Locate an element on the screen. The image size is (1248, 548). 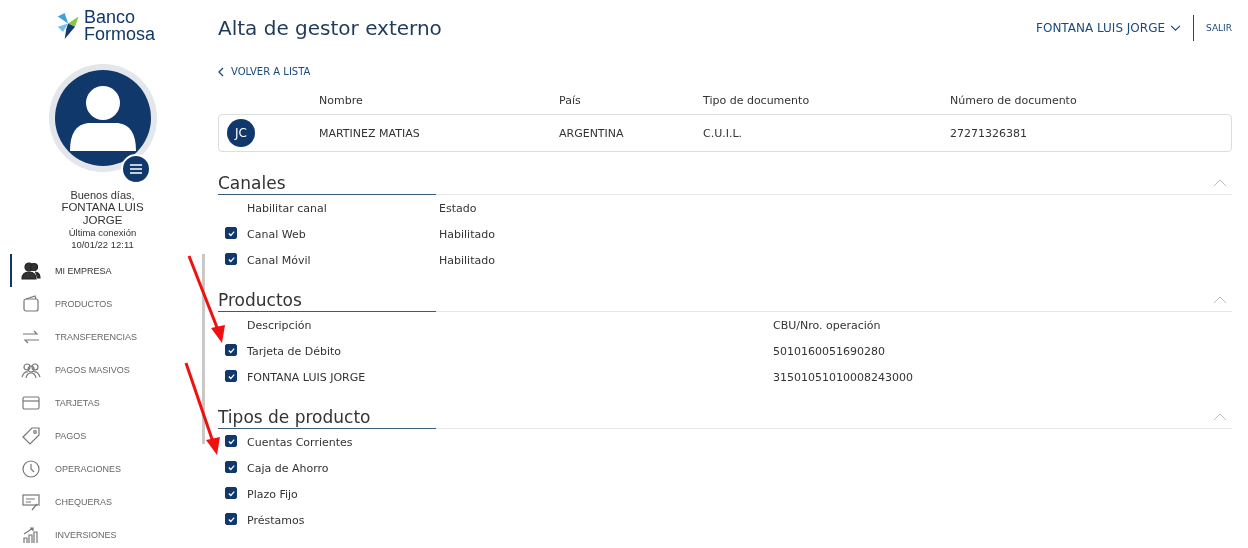
column-header: CBU/Nro. operación is located at coordinates (827, 325).